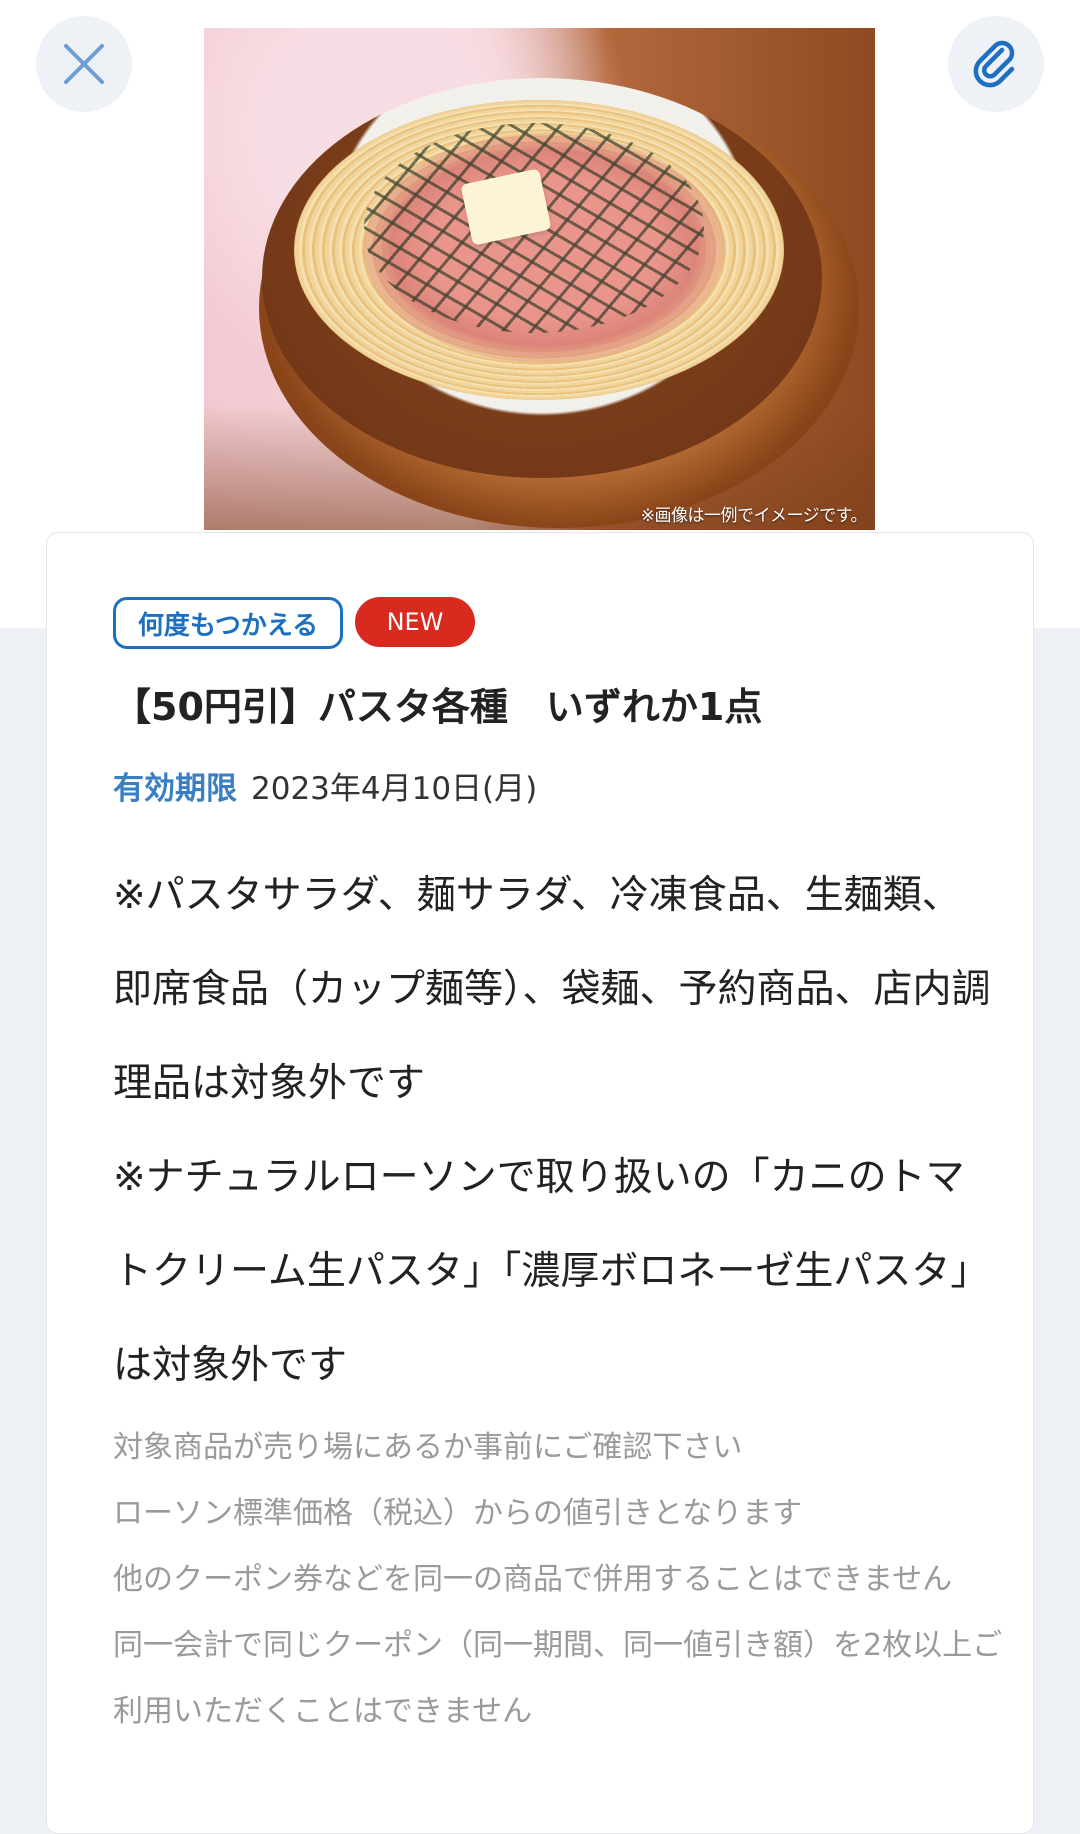 This screenshot has height=1834, width=1080. Describe the element at coordinates (228, 623) in the screenshot. I see `reusable-badge: 何度もつかえる` at that location.